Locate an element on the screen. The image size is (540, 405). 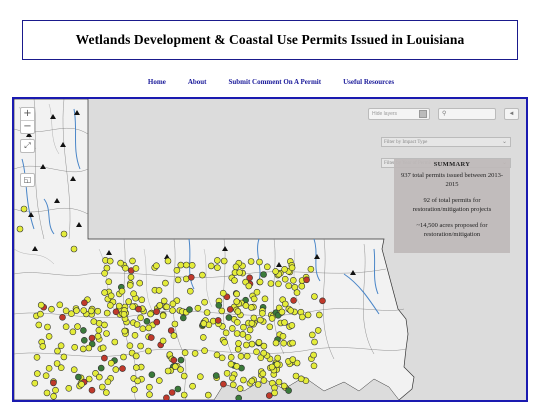
nav-submit-comment: Submit Comment On A Permit is located at coordinates (275, 82).